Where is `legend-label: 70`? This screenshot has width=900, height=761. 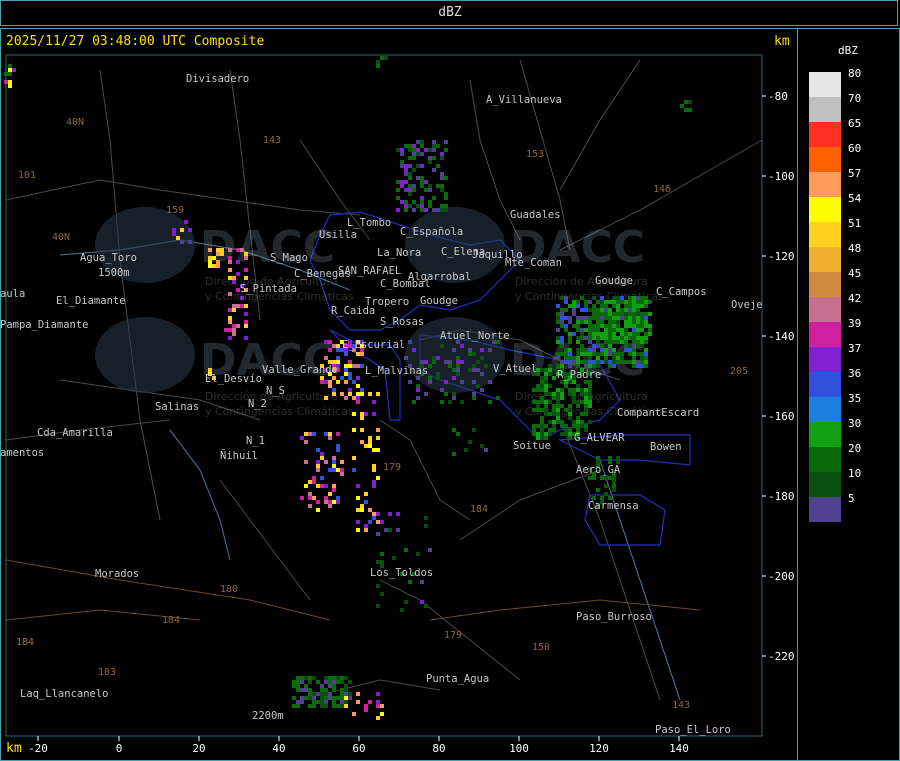 legend-label: 70 is located at coordinates (855, 98).